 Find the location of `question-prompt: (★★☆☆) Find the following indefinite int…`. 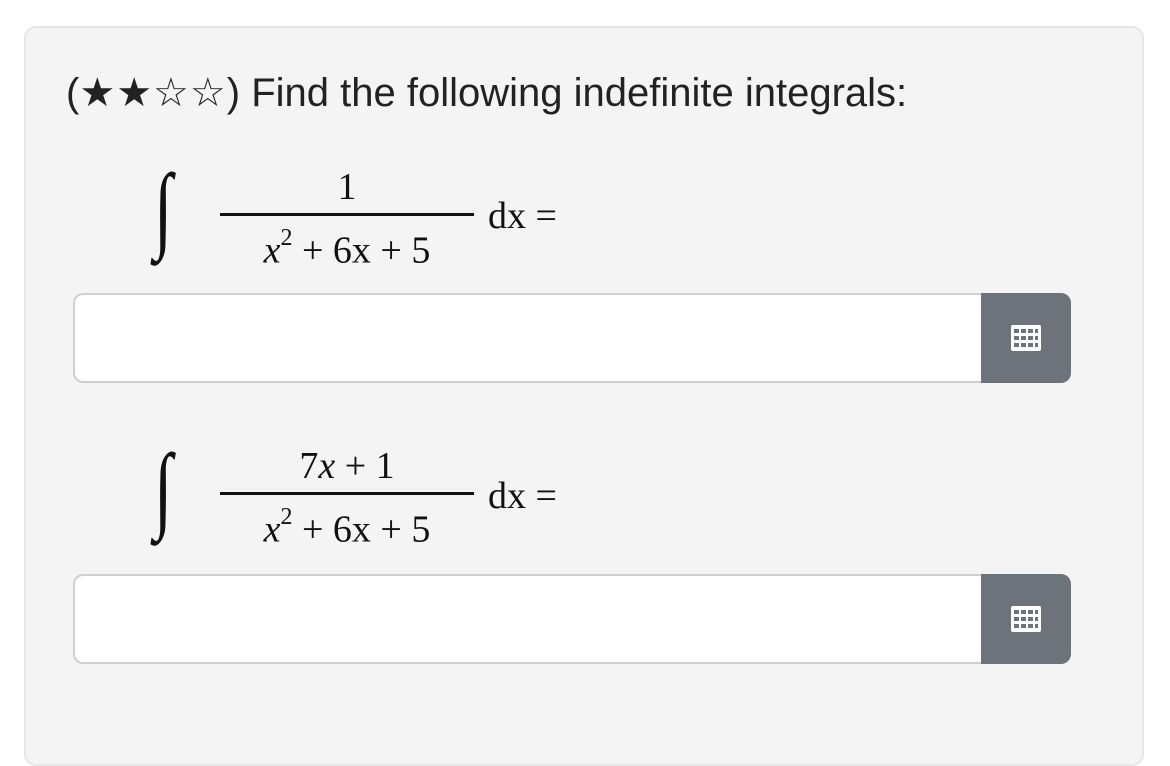

question-prompt: (★★☆☆) Find the following indefinite int… is located at coordinates (486, 93).